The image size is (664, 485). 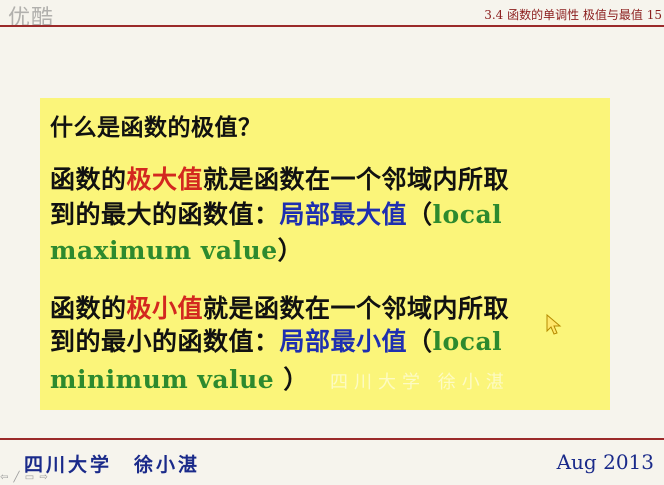 What do you see at coordinates (343, 341) in the screenshot?
I see `term-local-minimum: 局部最小值` at bounding box center [343, 341].